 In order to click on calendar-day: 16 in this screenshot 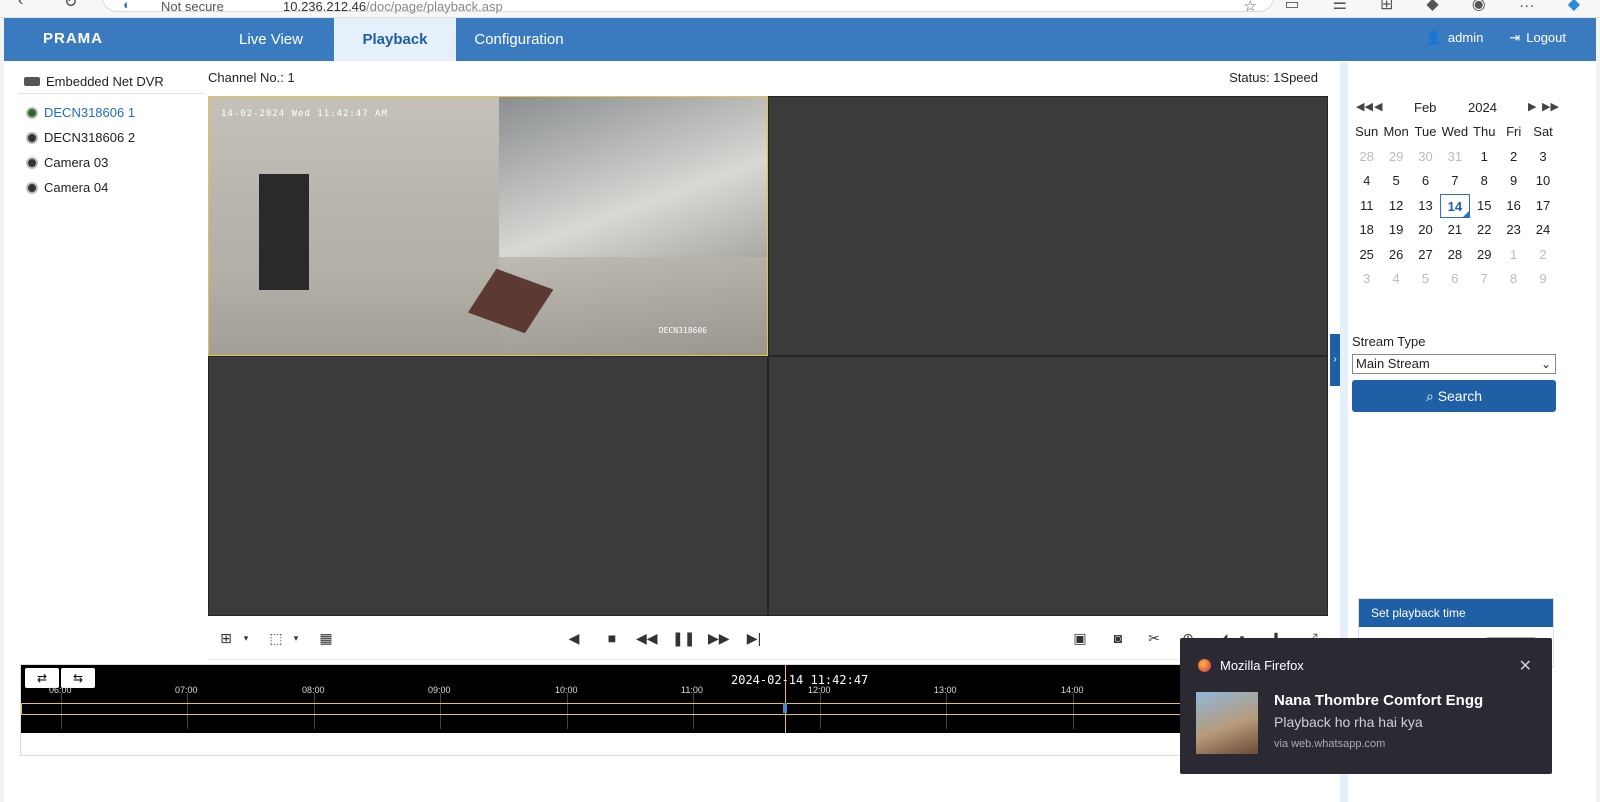, I will do `click(1513, 206)`.